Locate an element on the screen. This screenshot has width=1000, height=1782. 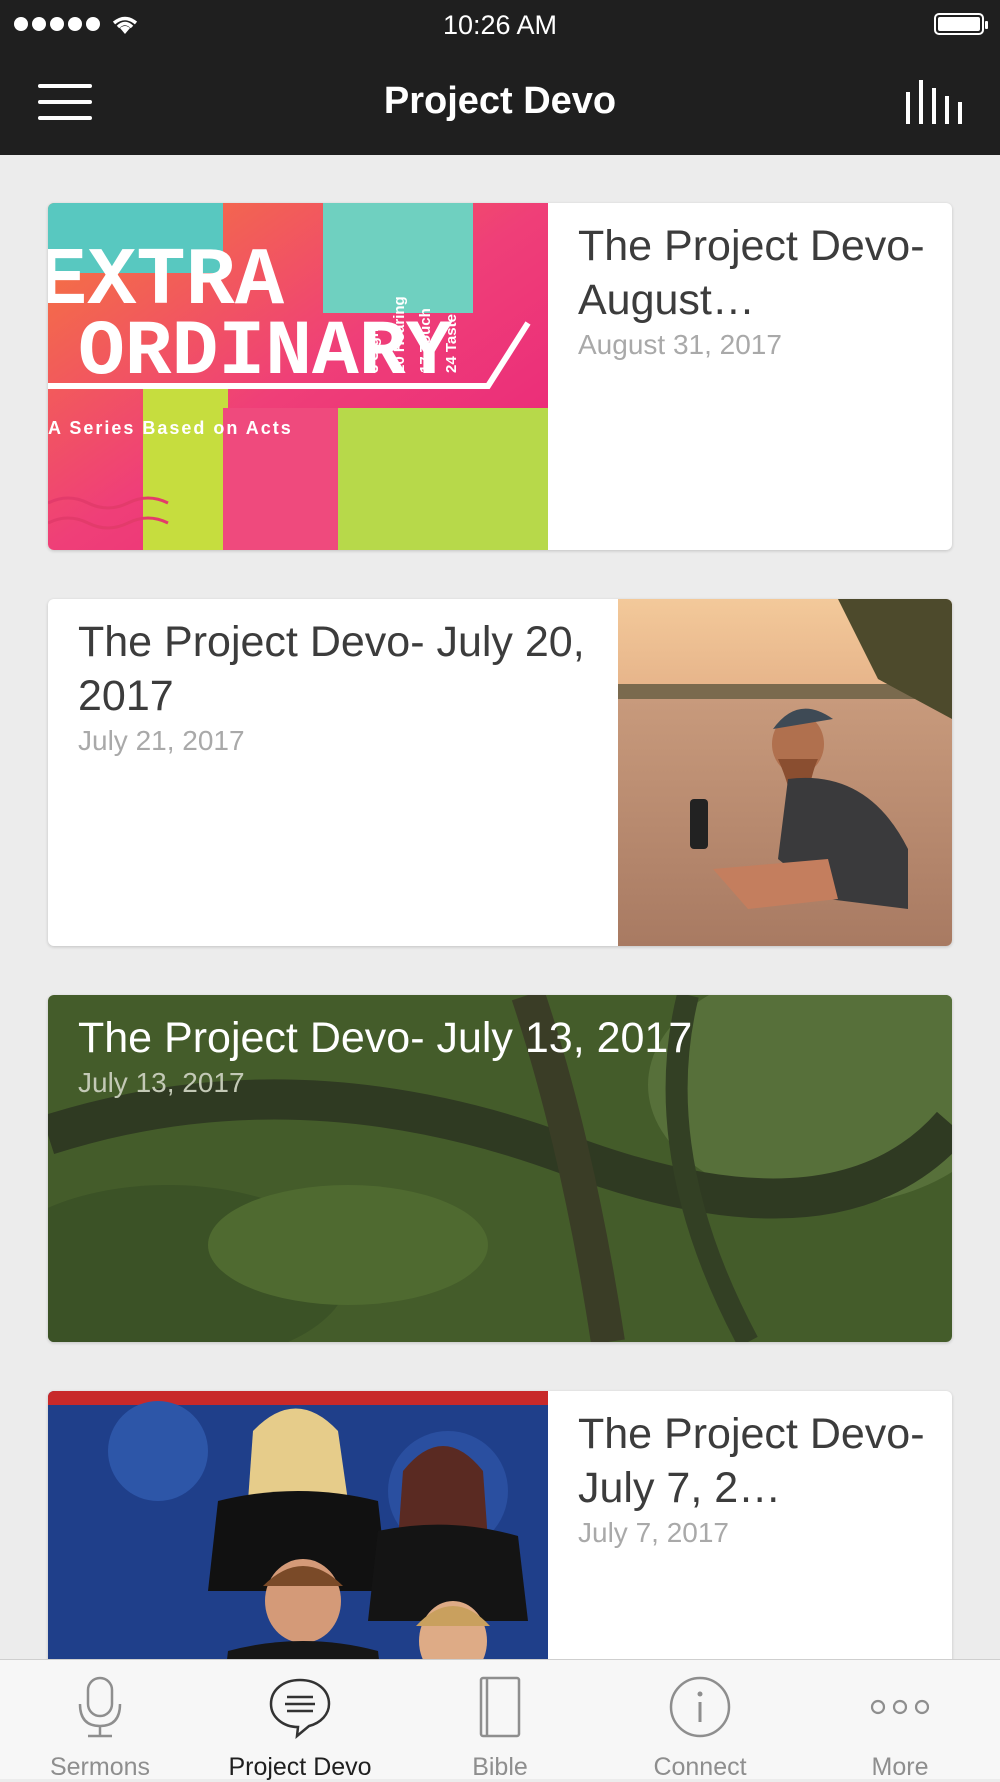
tab-connect: Connect is located at coordinates (700, 1720).